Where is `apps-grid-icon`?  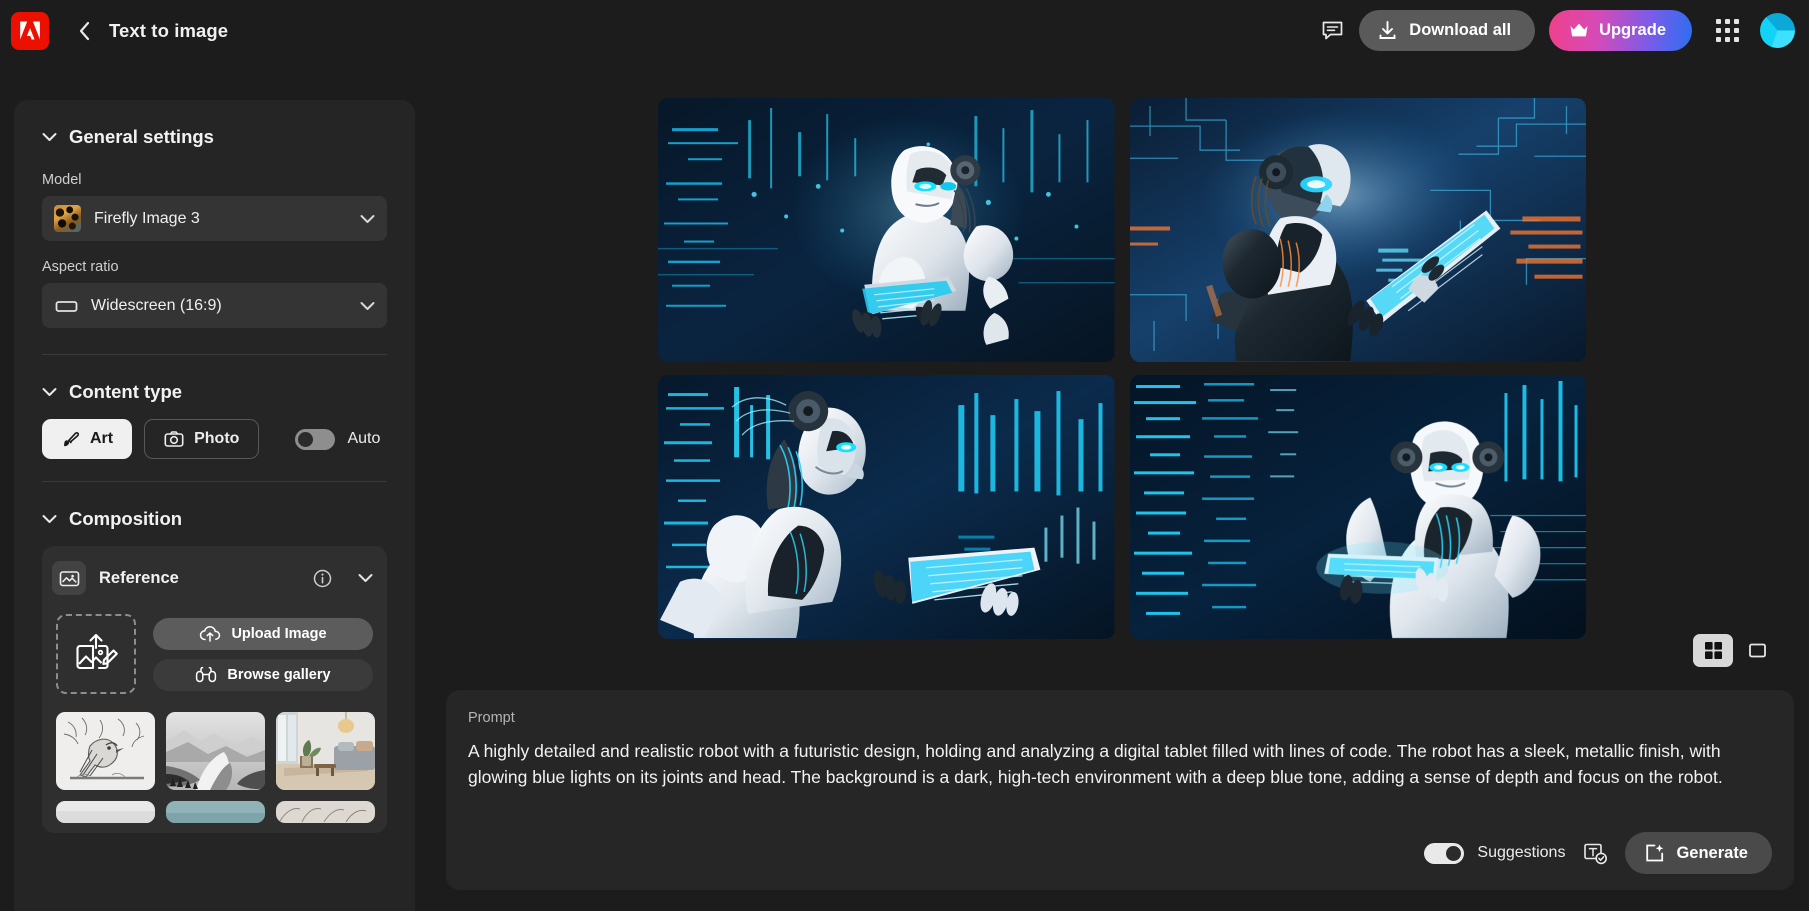
apps-grid-icon is located at coordinates (1727, 31).